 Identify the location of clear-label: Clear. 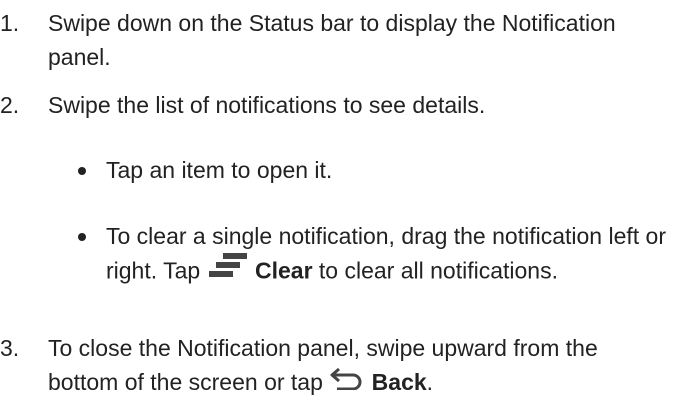
(283, 270).